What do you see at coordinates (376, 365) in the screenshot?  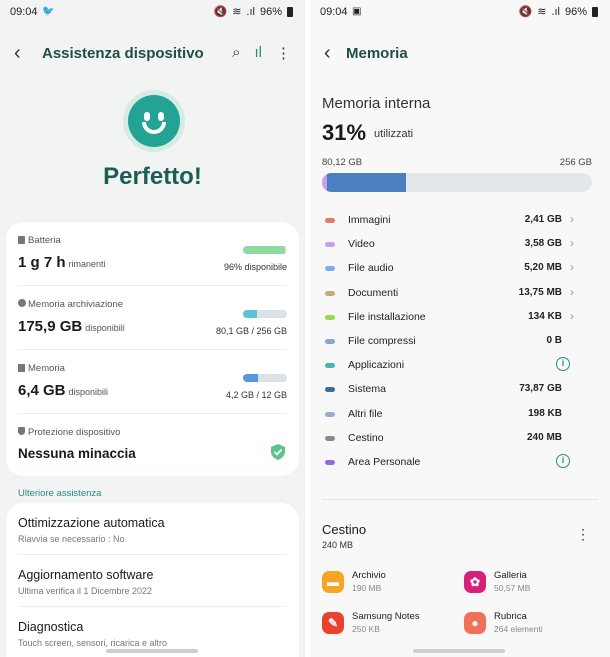 I see `category-name: Applicazioni` at bounding box center [376, 365].